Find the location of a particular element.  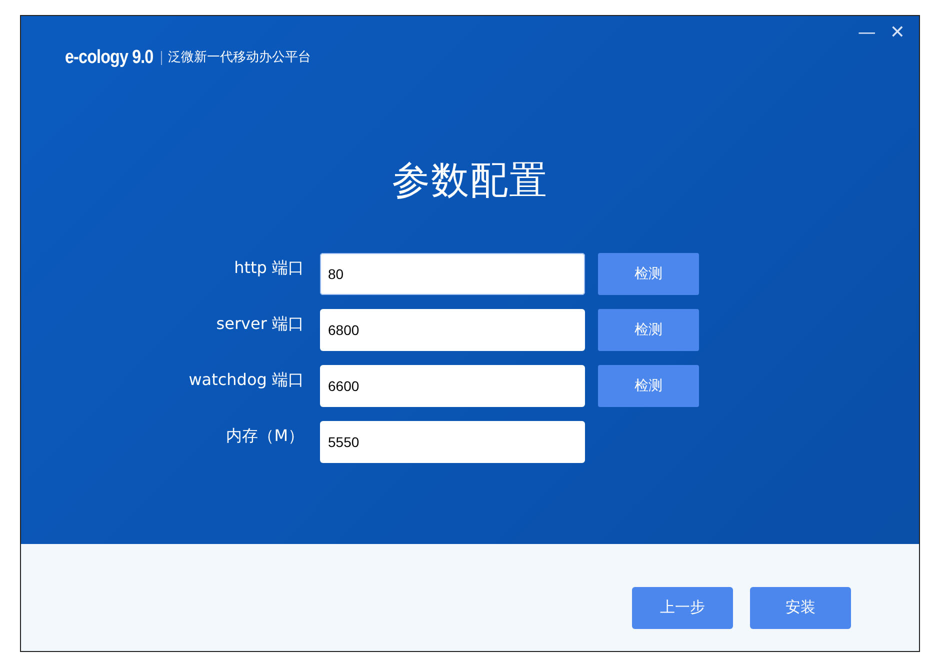

field-label: watchdog 端口 is located at coordinates (246, 380).